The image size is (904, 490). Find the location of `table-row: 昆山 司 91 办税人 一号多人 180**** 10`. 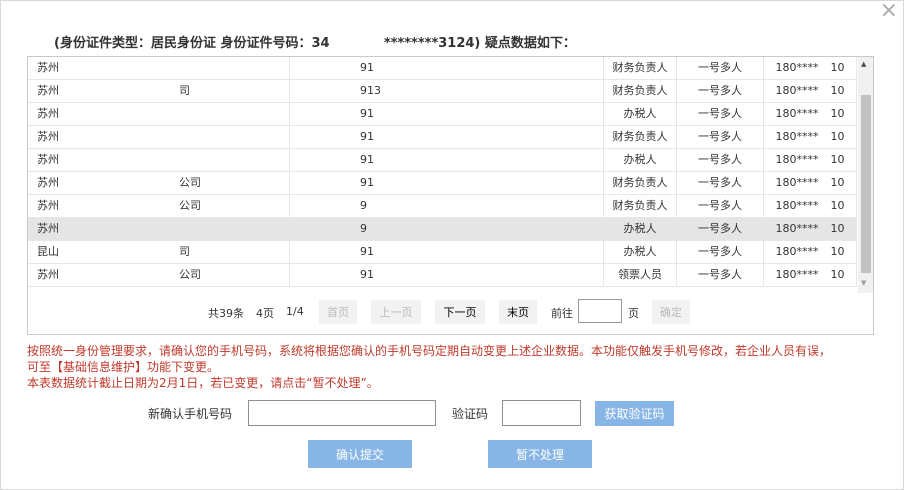

table-row: 昆山 司 91 办税人 一号多人 180**** 10 is located at coordinates (442, 252).